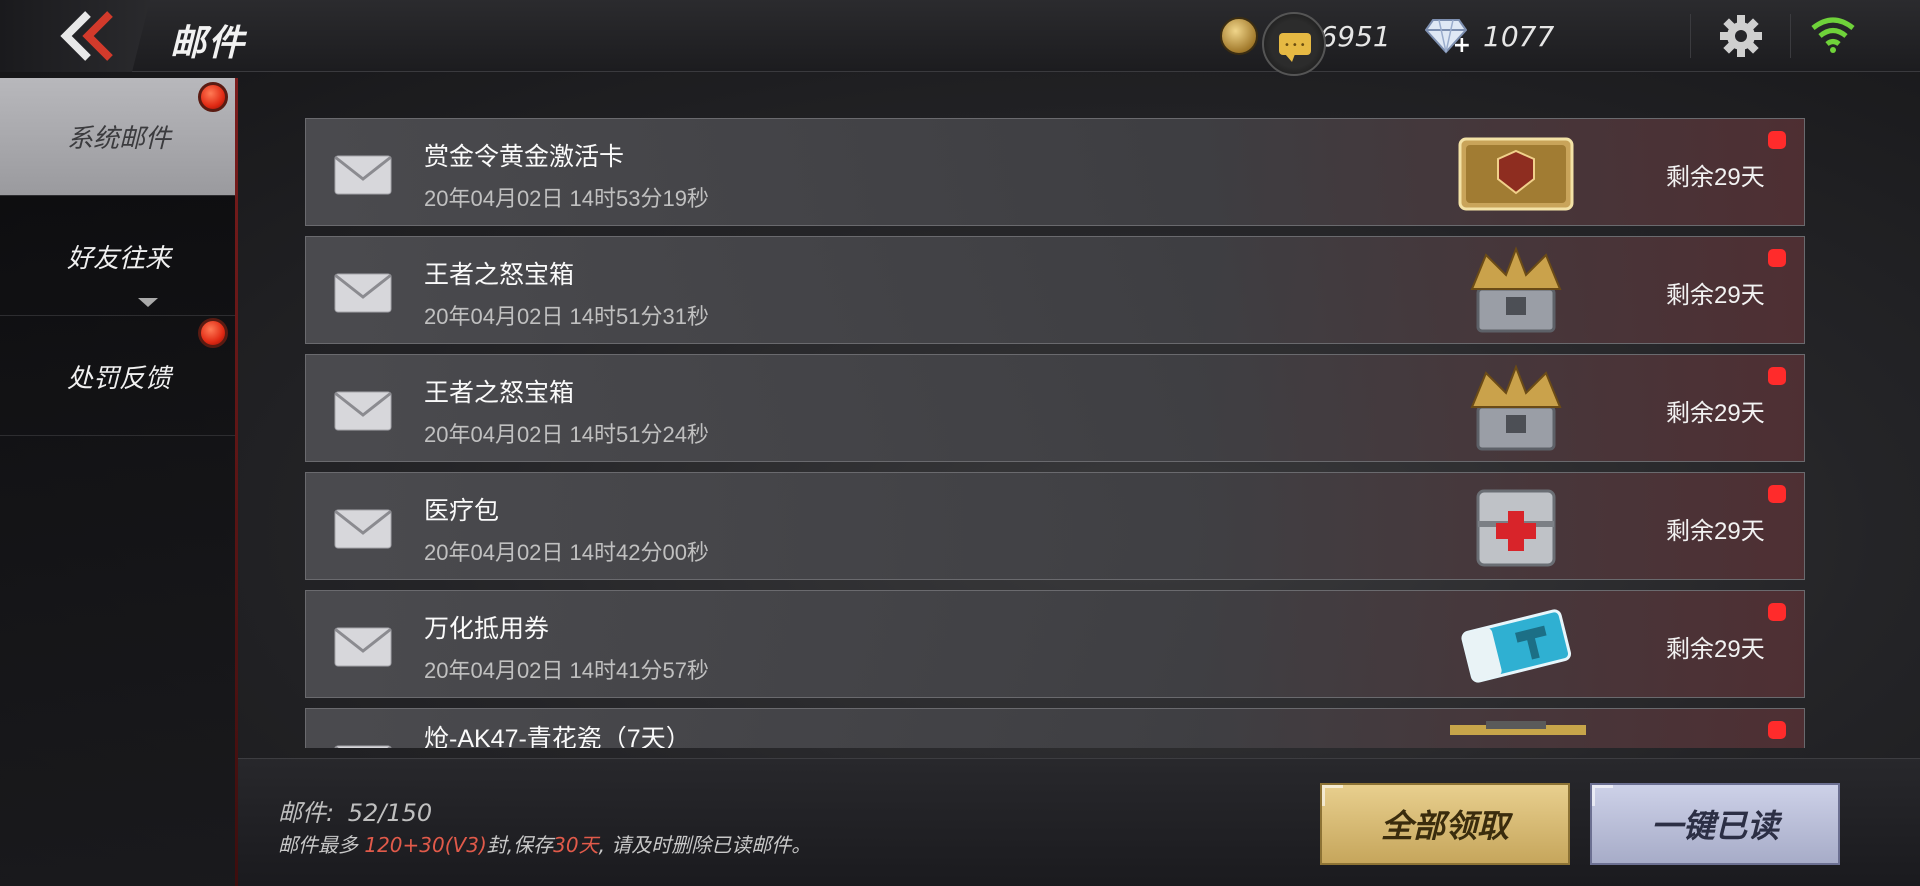 The width and height of the screenshot is (1920, 886). Describe the element at coordinates (1715, 824) in the screenshot. I see `mark-all-read-button: 一键已读` at that location.